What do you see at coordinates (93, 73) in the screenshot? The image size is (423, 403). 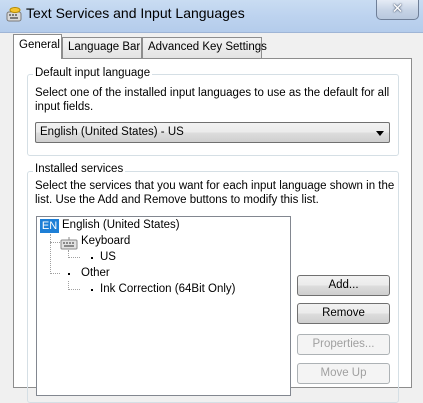 I see `default-language-legend: Default input language` at bounding box center [93, 73].